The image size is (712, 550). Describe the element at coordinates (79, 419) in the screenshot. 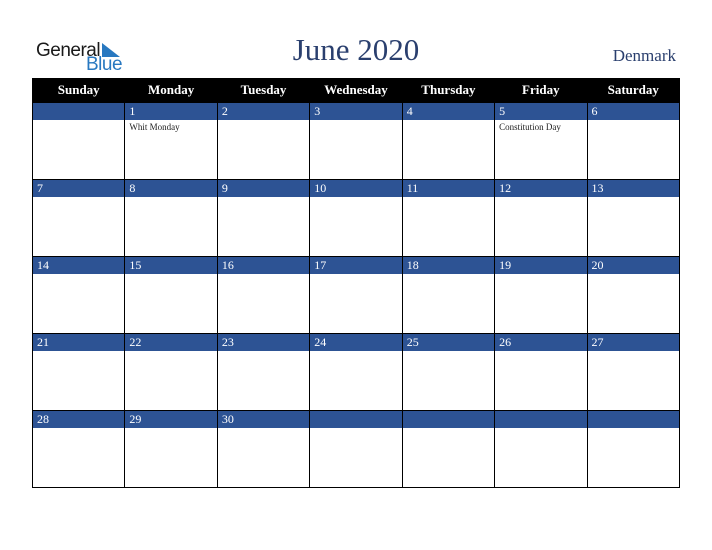

I see `day-number: 28` at that location.